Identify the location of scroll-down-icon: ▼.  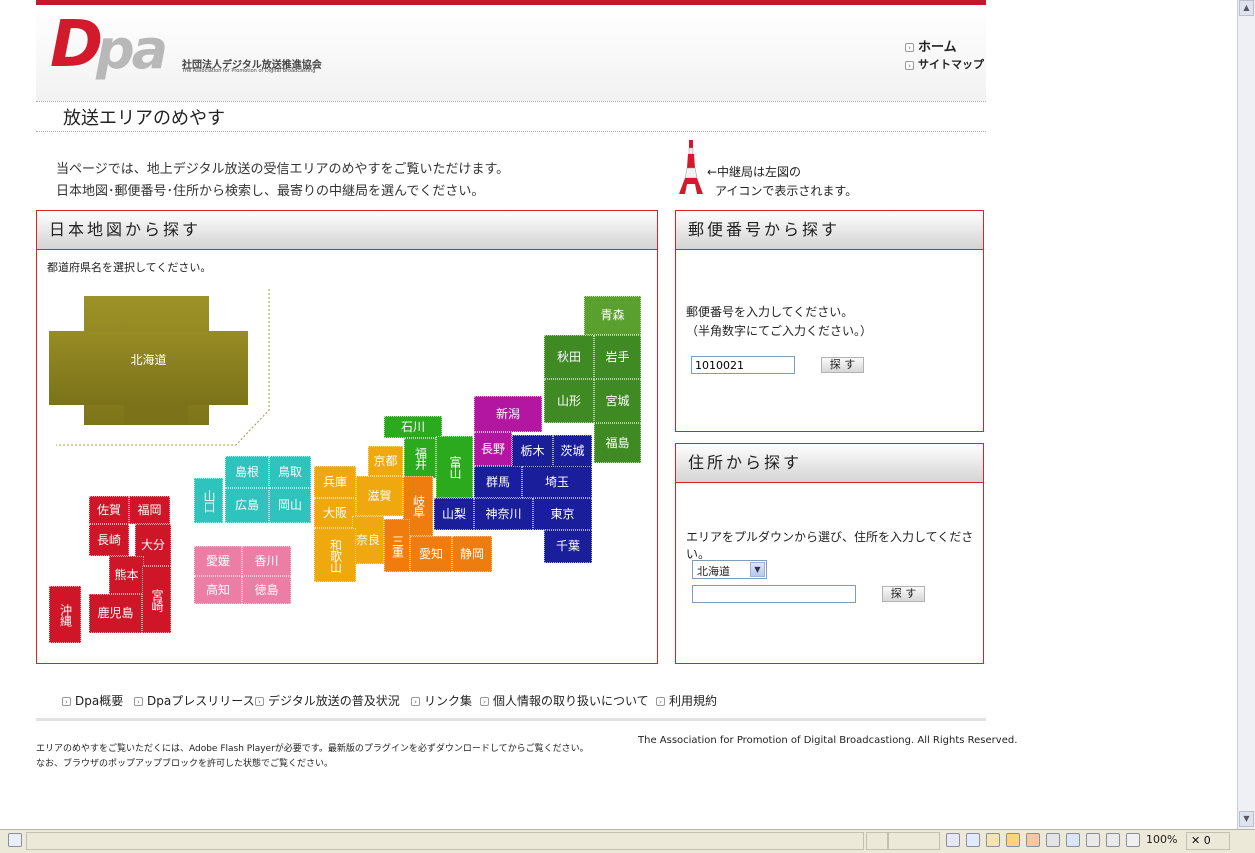
(1246, 819).